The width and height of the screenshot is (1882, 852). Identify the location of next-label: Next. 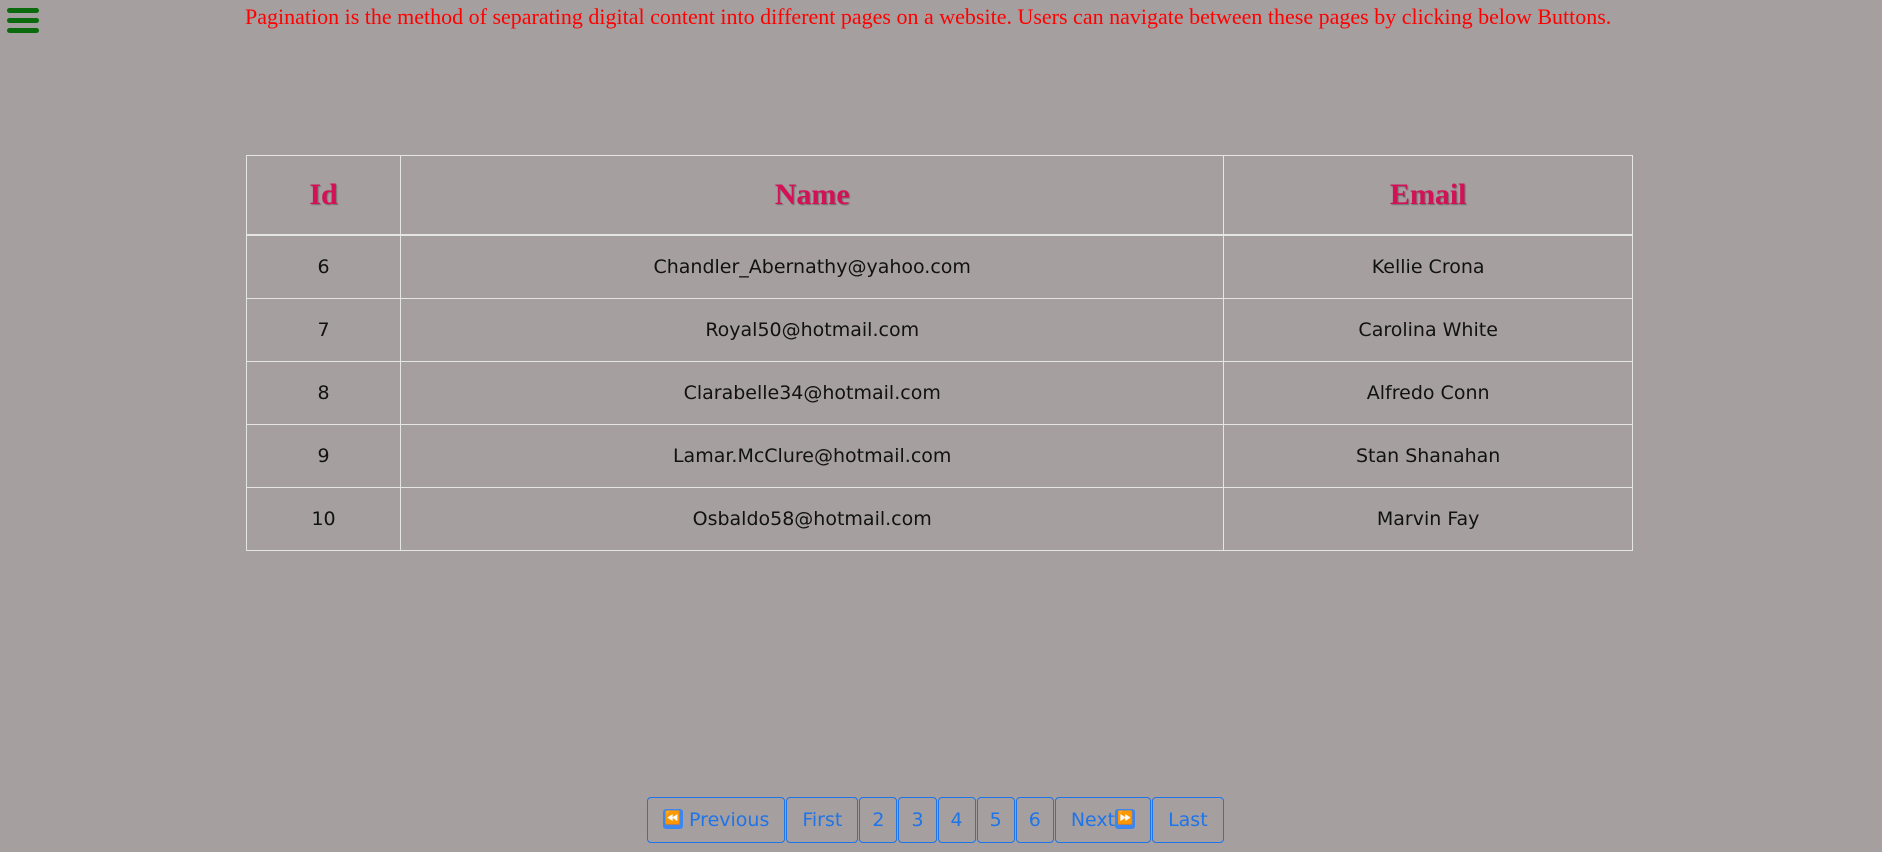
(1093, 820).